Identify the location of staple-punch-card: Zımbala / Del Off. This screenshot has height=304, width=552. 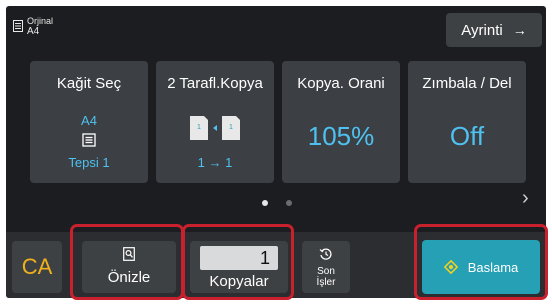
(467, 122).